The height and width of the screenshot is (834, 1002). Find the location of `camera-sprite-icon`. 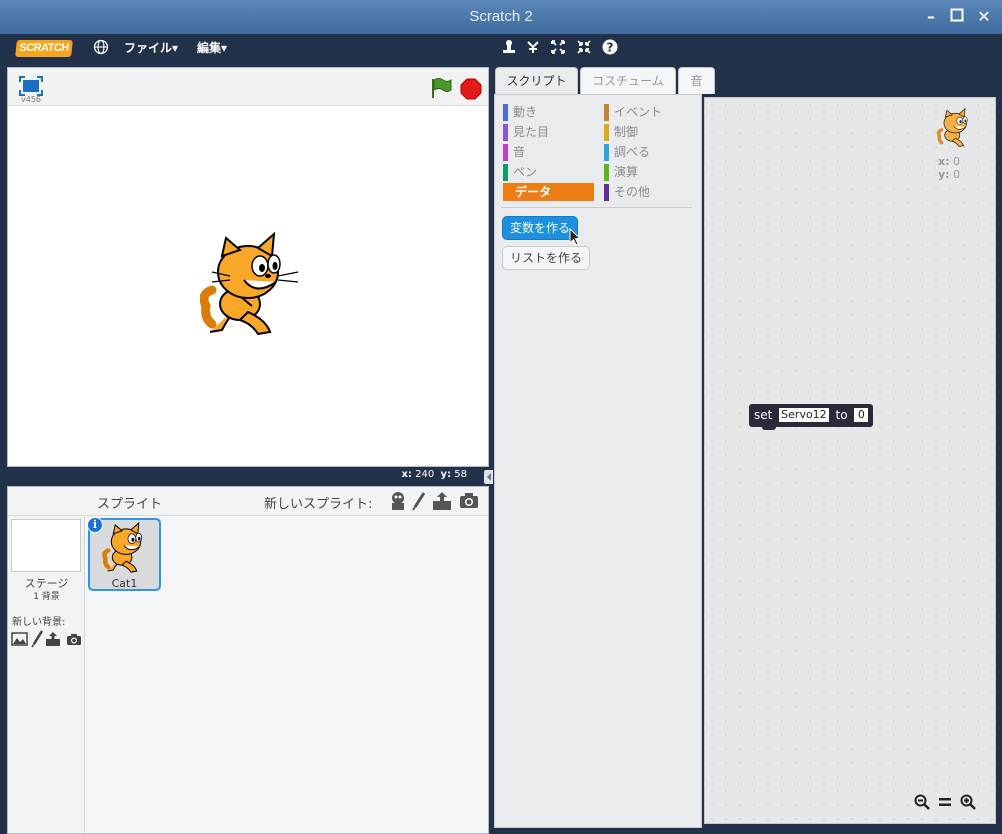

camera-sprite-icon is located at coordinates (469, 502).